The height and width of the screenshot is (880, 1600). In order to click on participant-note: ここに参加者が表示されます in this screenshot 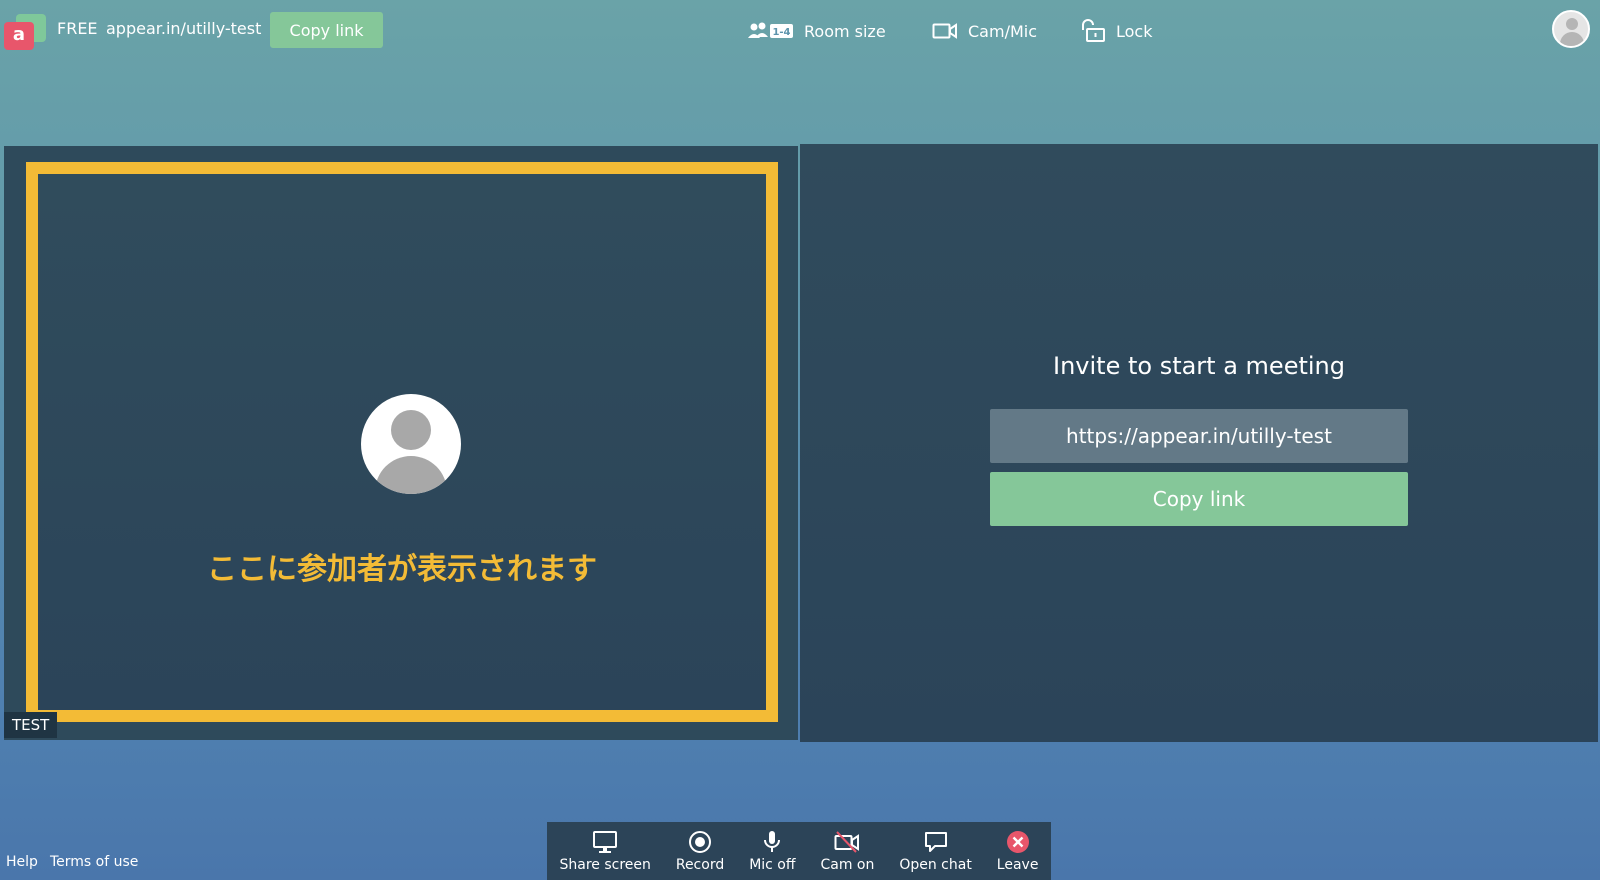, I will do `click(402, 569)`.